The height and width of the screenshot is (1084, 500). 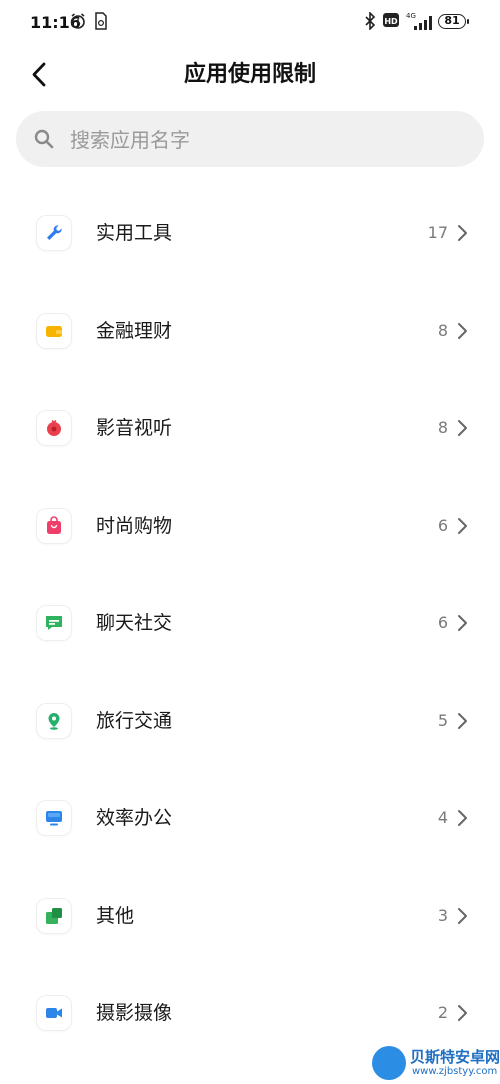 I want to click on file-icon, so click(x=101, y=23).